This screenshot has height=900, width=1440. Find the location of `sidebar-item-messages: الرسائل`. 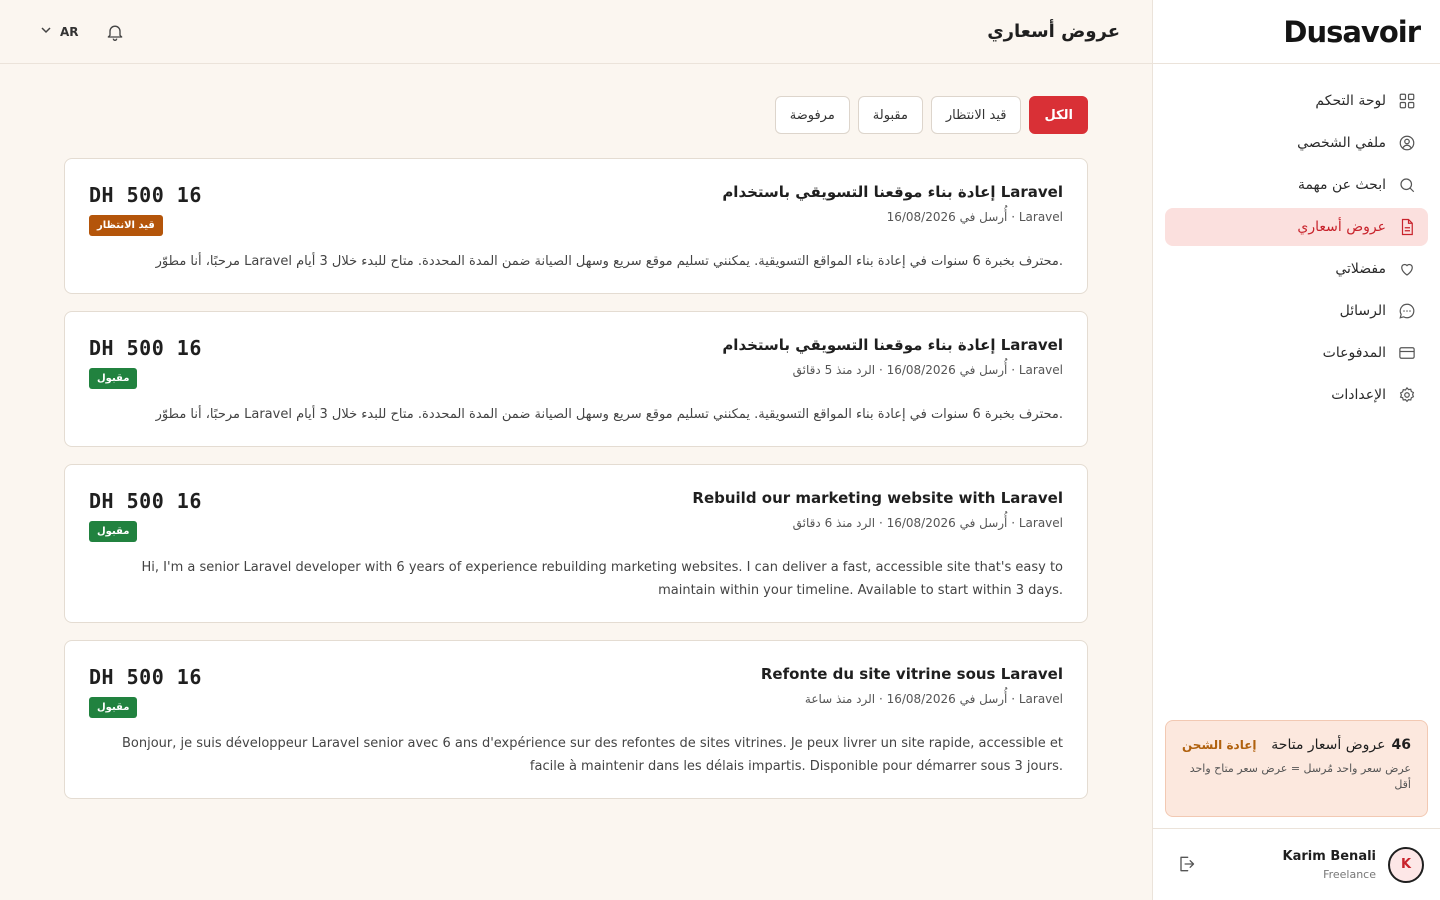

sidebar-item-messages: الرسائل is located at coordinates (1296, 311).